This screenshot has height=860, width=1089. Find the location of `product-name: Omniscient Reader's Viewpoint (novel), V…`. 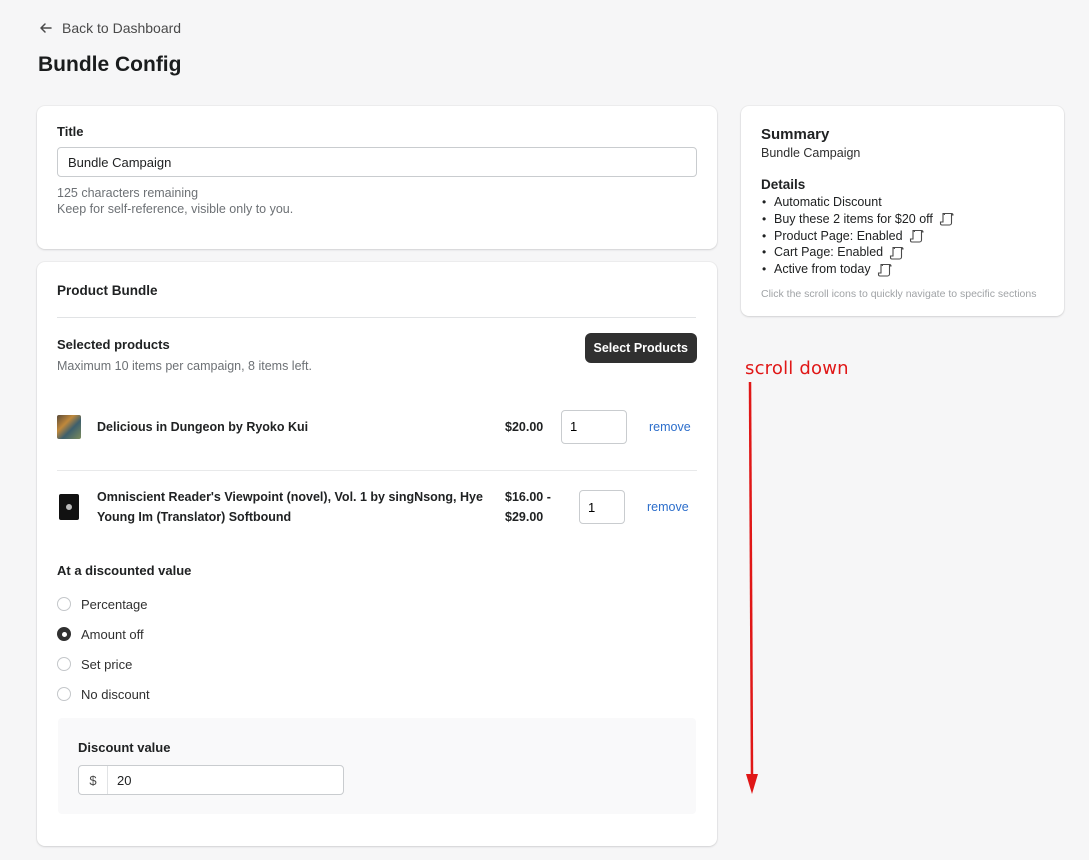

product-name: Omniscient Reader's Viewpoint (novel), V… is located at coordinates (290, 507).